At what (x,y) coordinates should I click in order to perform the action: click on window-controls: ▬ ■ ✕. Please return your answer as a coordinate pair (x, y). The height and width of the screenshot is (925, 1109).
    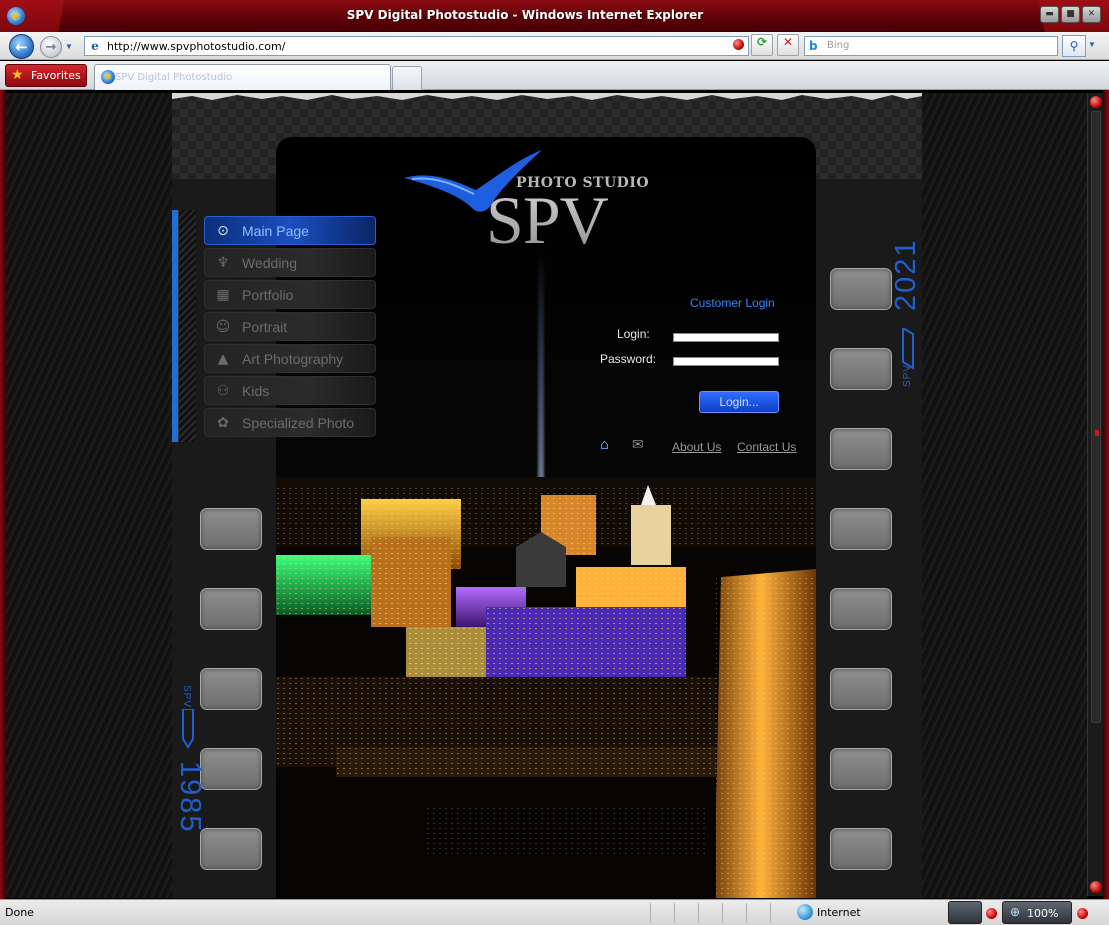
    Looking at the image, I should click on (1070, 14).